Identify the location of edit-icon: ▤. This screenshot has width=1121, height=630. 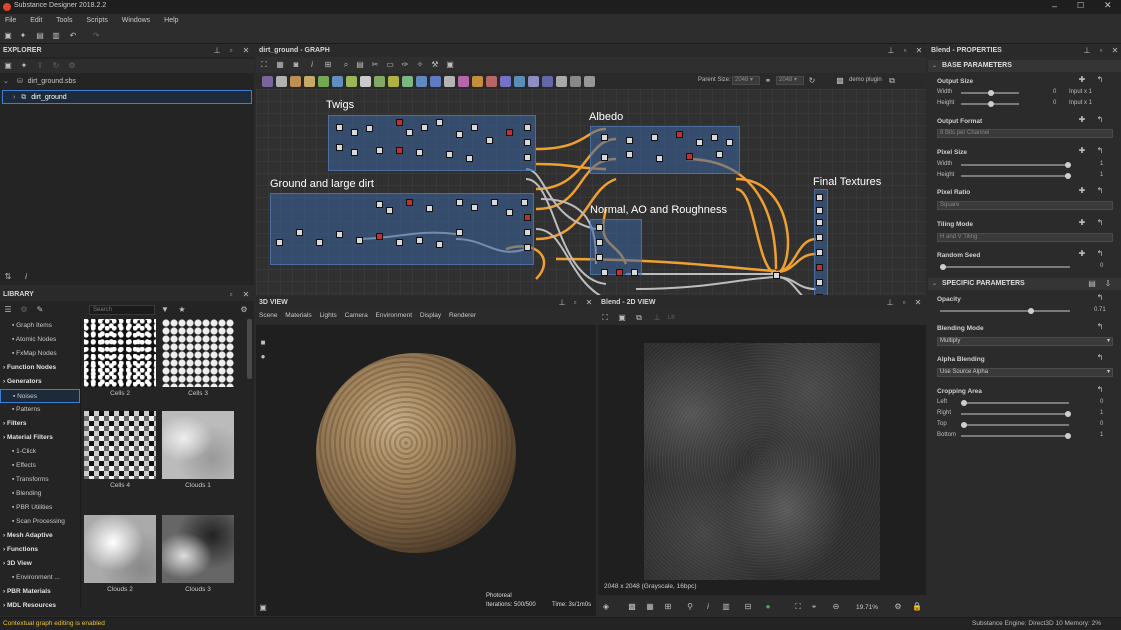
(1092, 284).